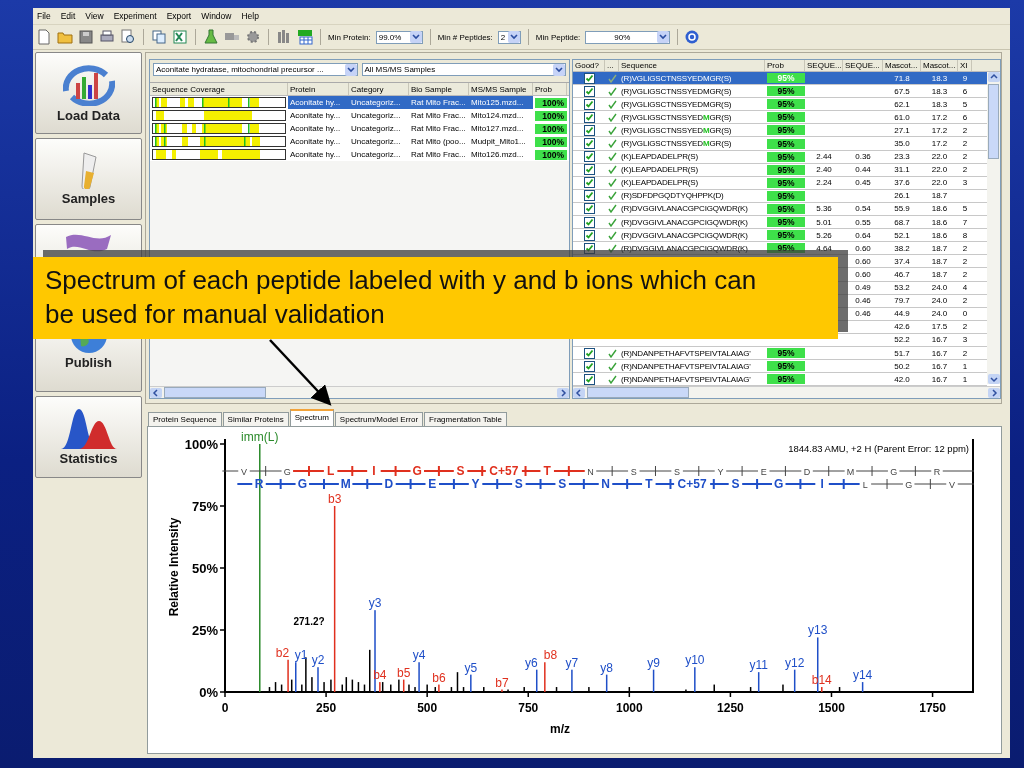  What do you see at coordinates (780, 118) in the screenshot?
I see `table-row: (R)VGLIGSCTNSSYEDMGR(S) 95% 61.0 17.2 6` at bounding box center [780, 118].